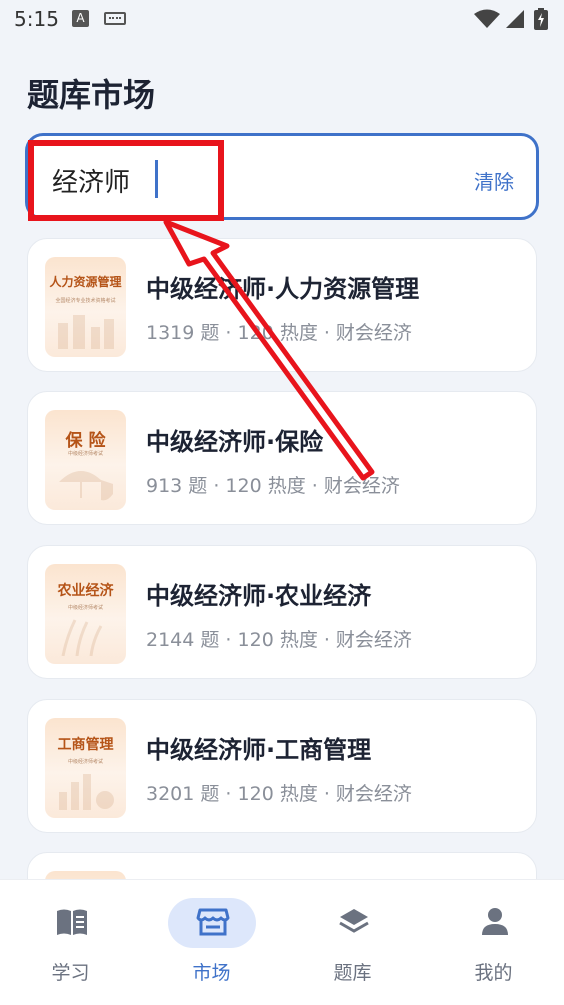 The image size is (564, 1005). I want to click on book-cover: 农业经济 中级经济师考试, so click(85, 614).